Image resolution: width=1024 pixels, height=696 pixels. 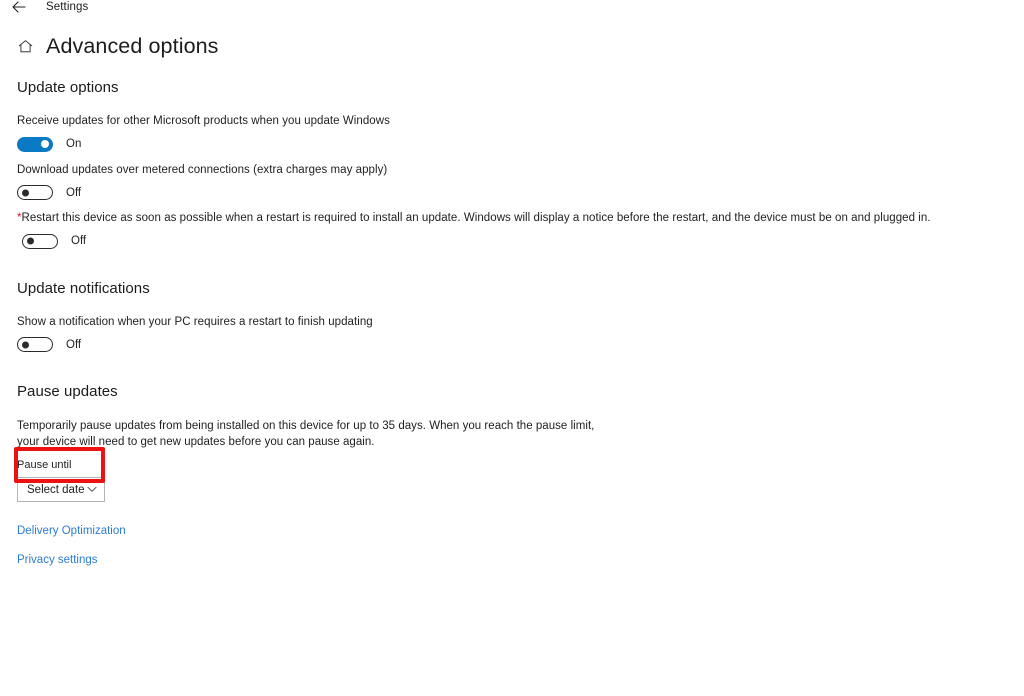 I want to click on pause-until-dropdown: Select date, so click(x=61, y=489).